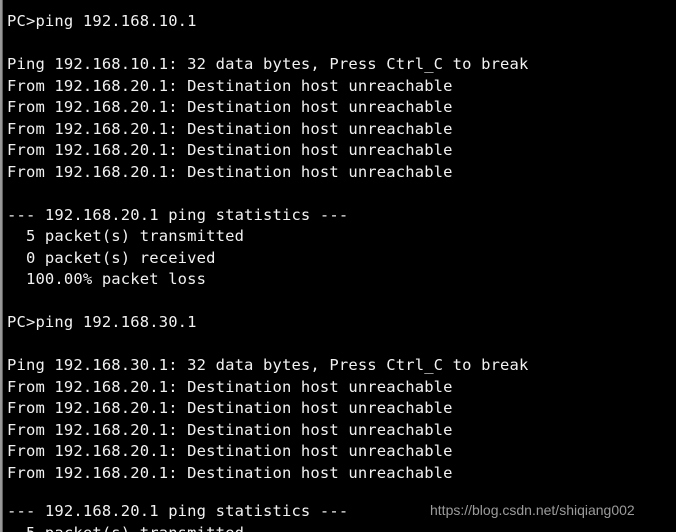 The height and width of the screenshot is (532, 676). Describe the element at coordinates (102, 21) in the screenshot. I see `terminal-line: PC>ping 192.168.10.1` at that location.